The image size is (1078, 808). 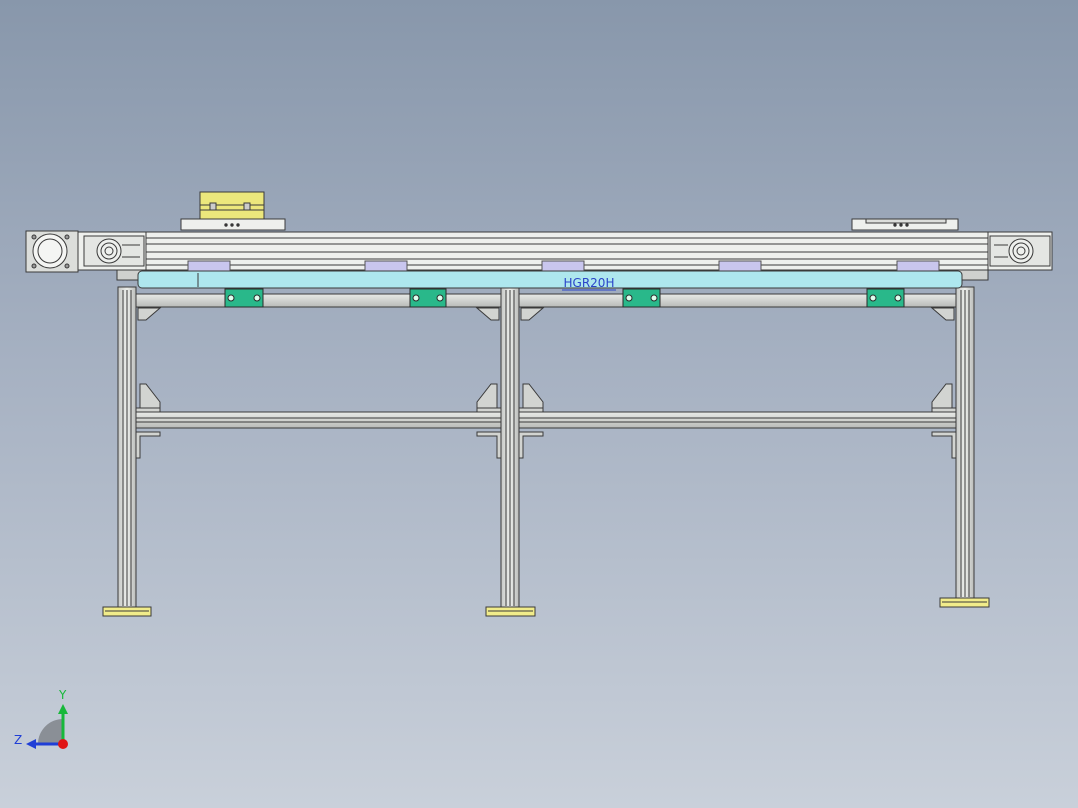 What do you see at coordinates (965, 443) in the screenshot?
I see `leg-right` at bounding box center [965, 443].